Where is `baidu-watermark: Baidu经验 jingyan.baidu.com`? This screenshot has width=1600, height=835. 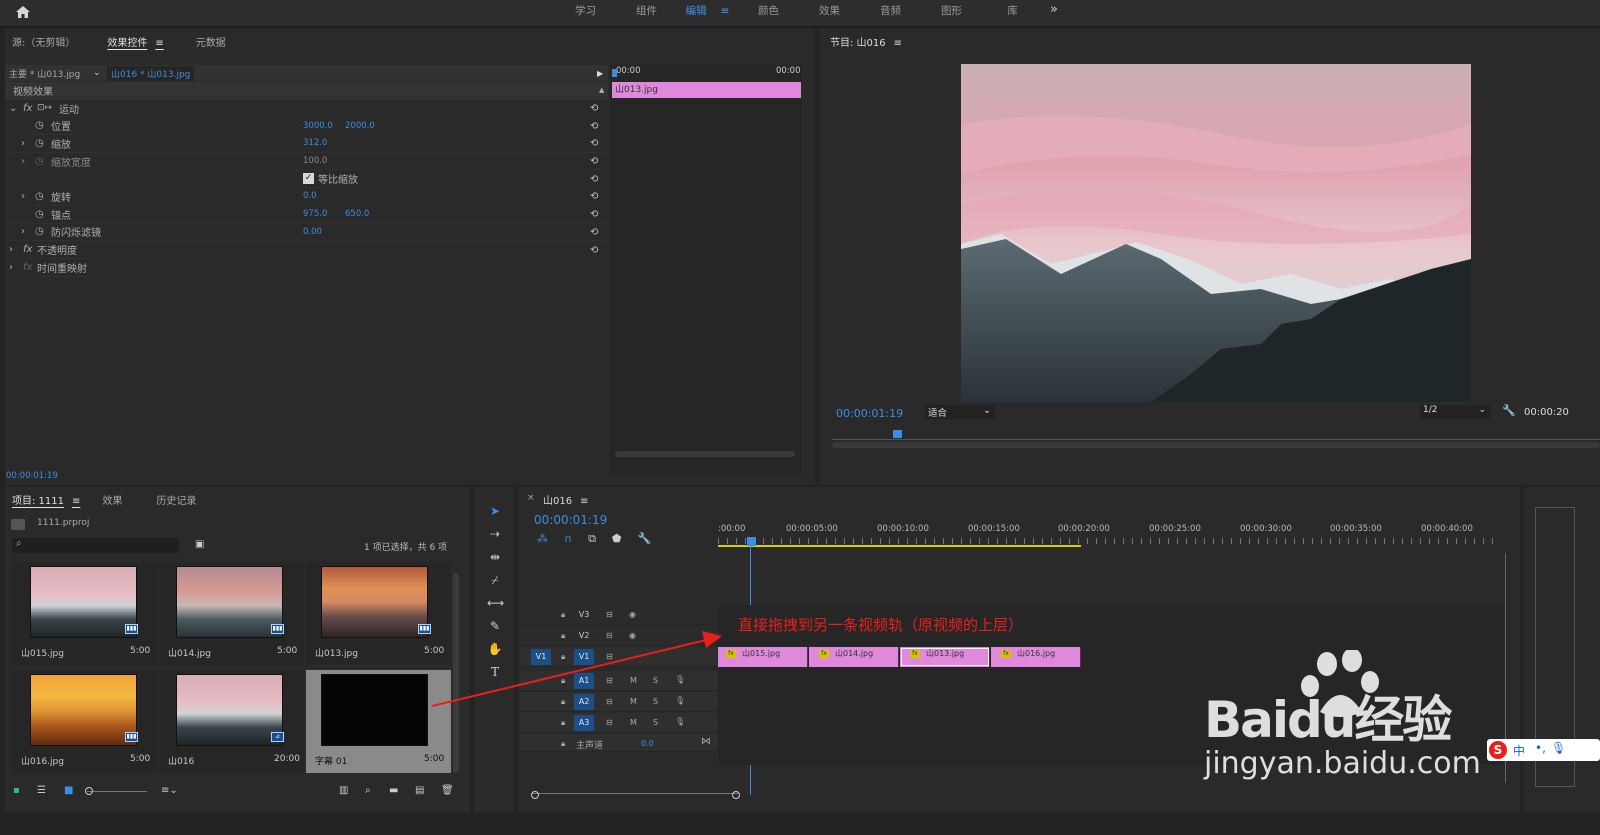 baidu-watermark: Baidu经验 jingyan.baidu.com is located at coordinates (1345, 720).